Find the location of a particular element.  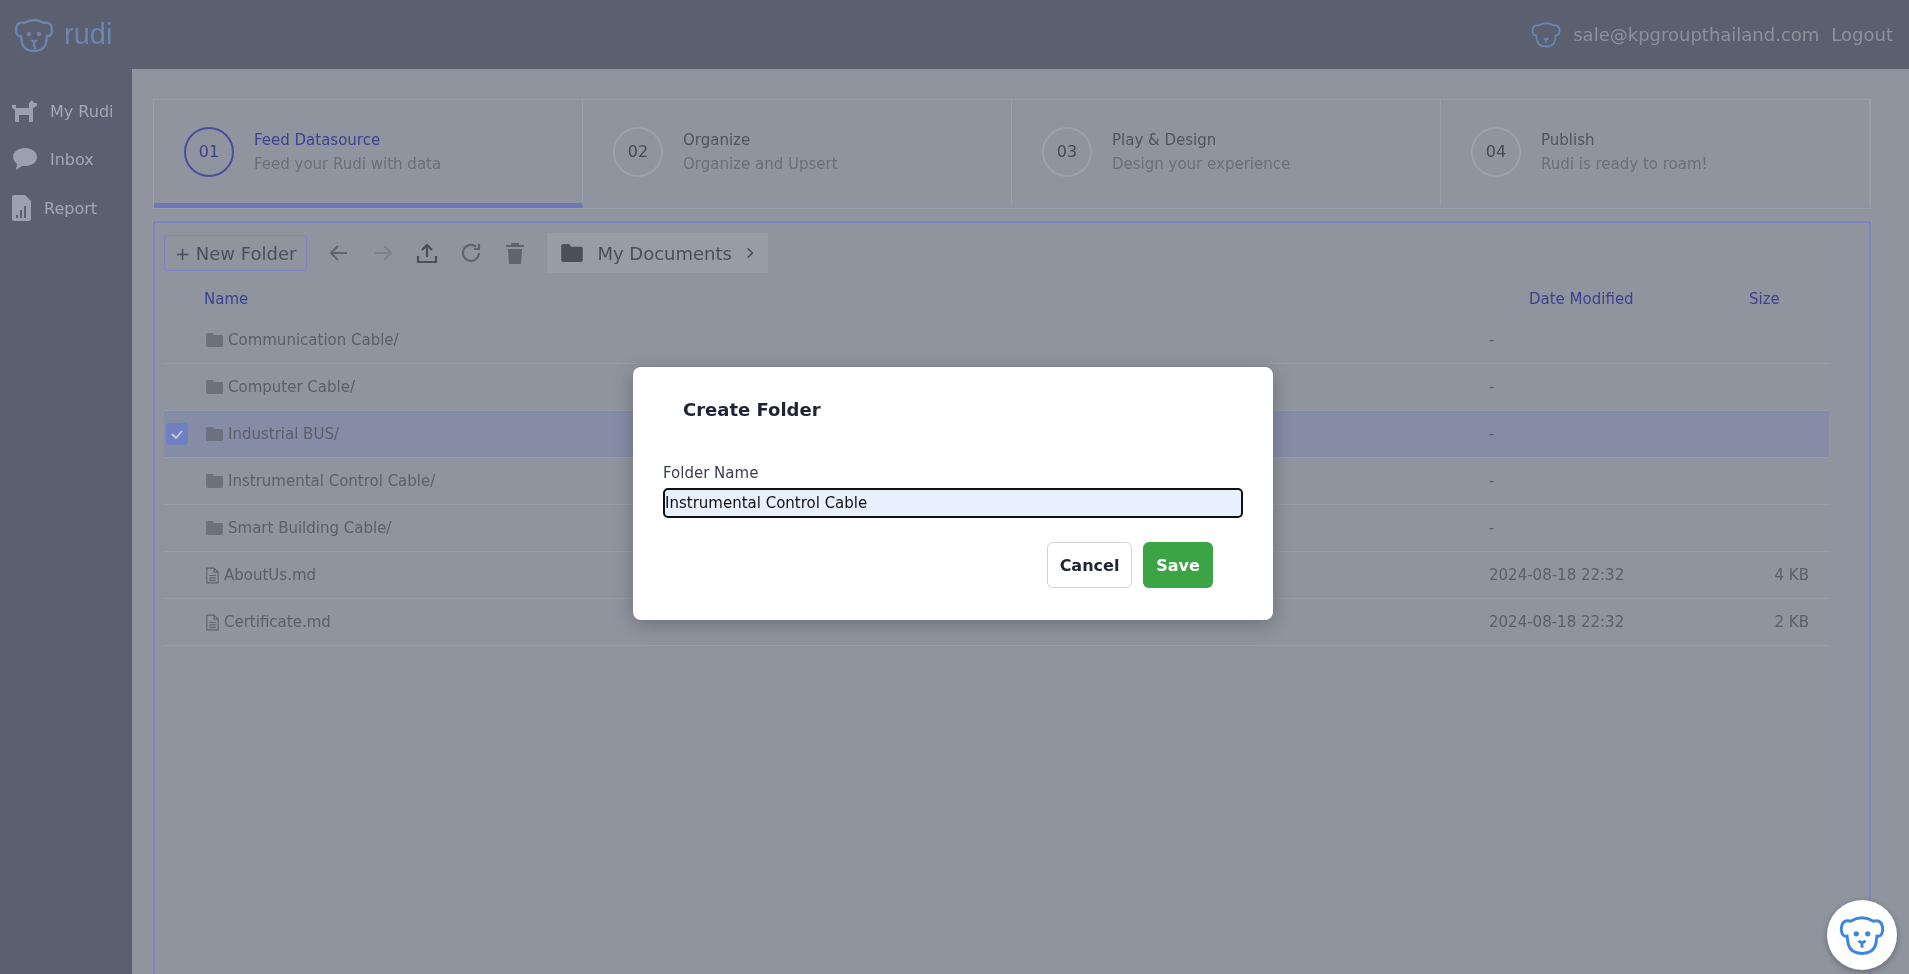

step-number: 01 is located at coordinates (209, 151).